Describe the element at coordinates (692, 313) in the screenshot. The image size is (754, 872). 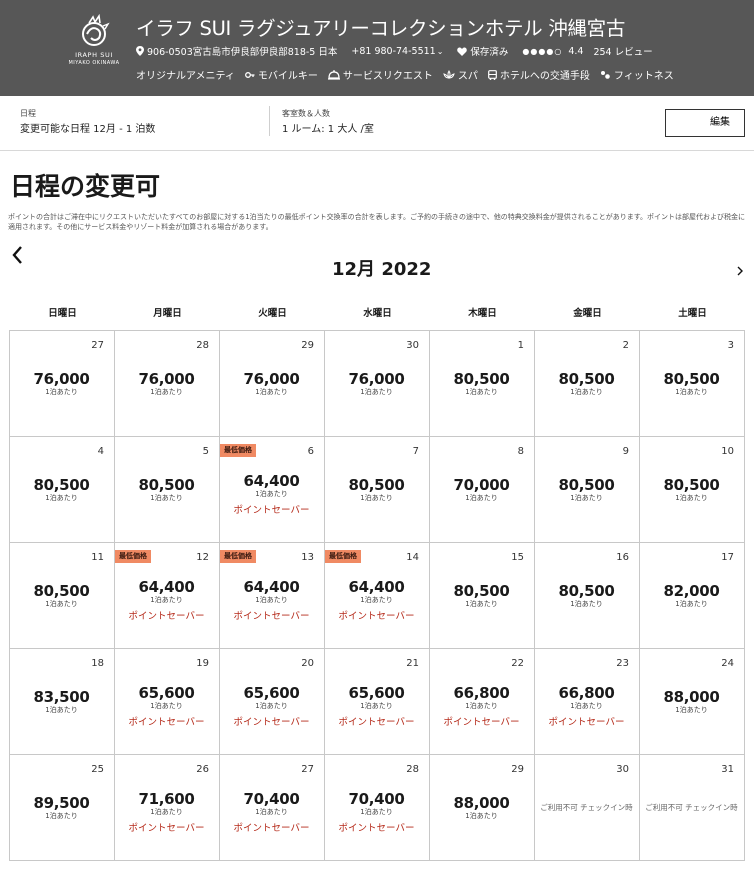
I see `weekday-label: 土曜日` at that location.